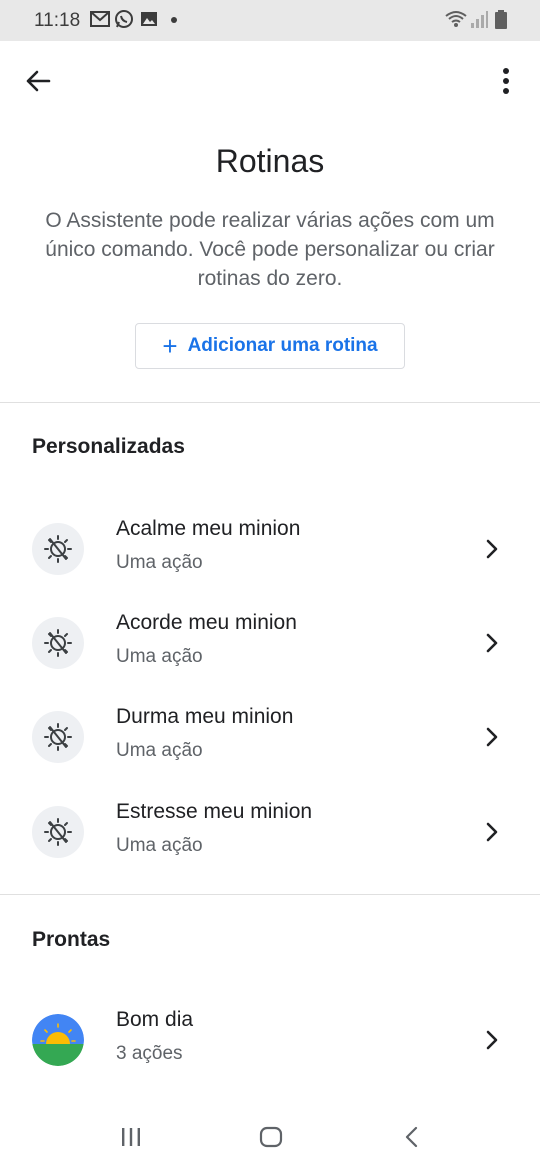 This screenshot has height=1170, width=540. I want to click on arrow-back-icon, so click(38, 81).